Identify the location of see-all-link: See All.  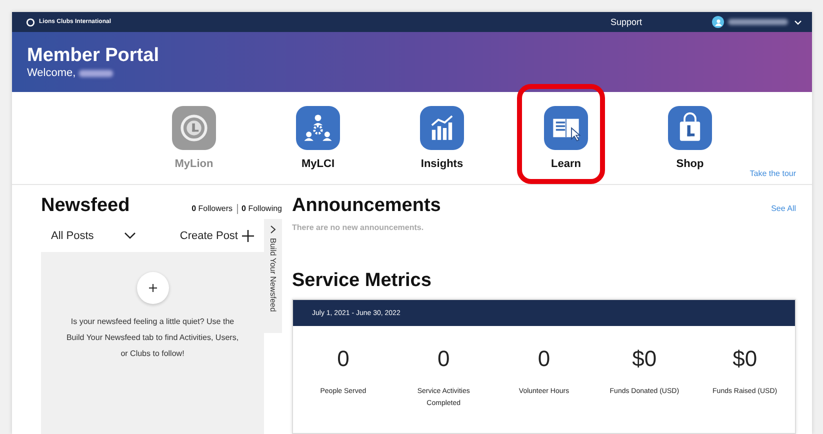
(783, 208).